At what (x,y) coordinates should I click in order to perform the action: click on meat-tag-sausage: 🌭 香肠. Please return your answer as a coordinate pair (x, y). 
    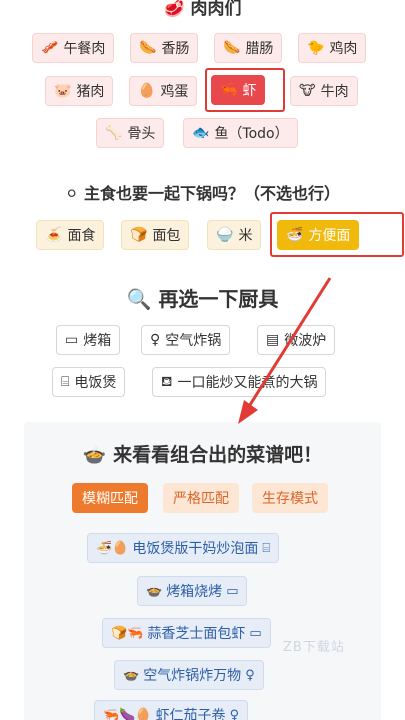
    Looking at the image, I should click on (164, 48).